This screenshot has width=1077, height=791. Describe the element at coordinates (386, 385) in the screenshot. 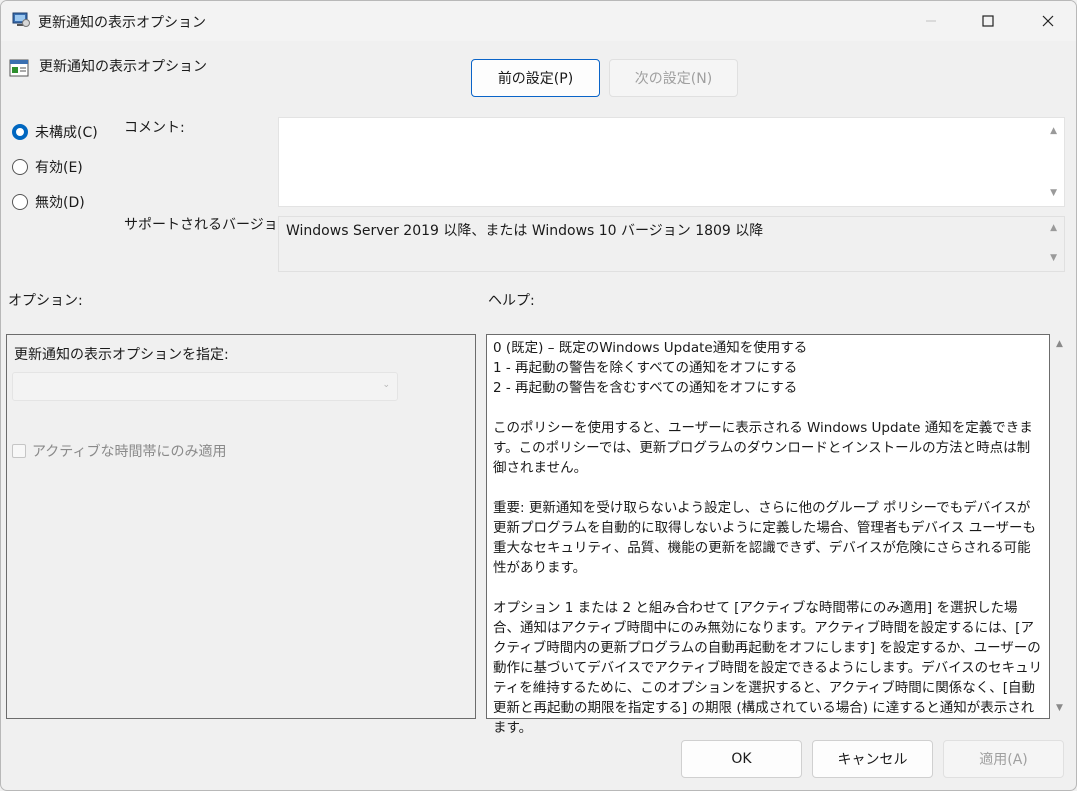

I see `chevron-down-icon: ⌄` at that location.